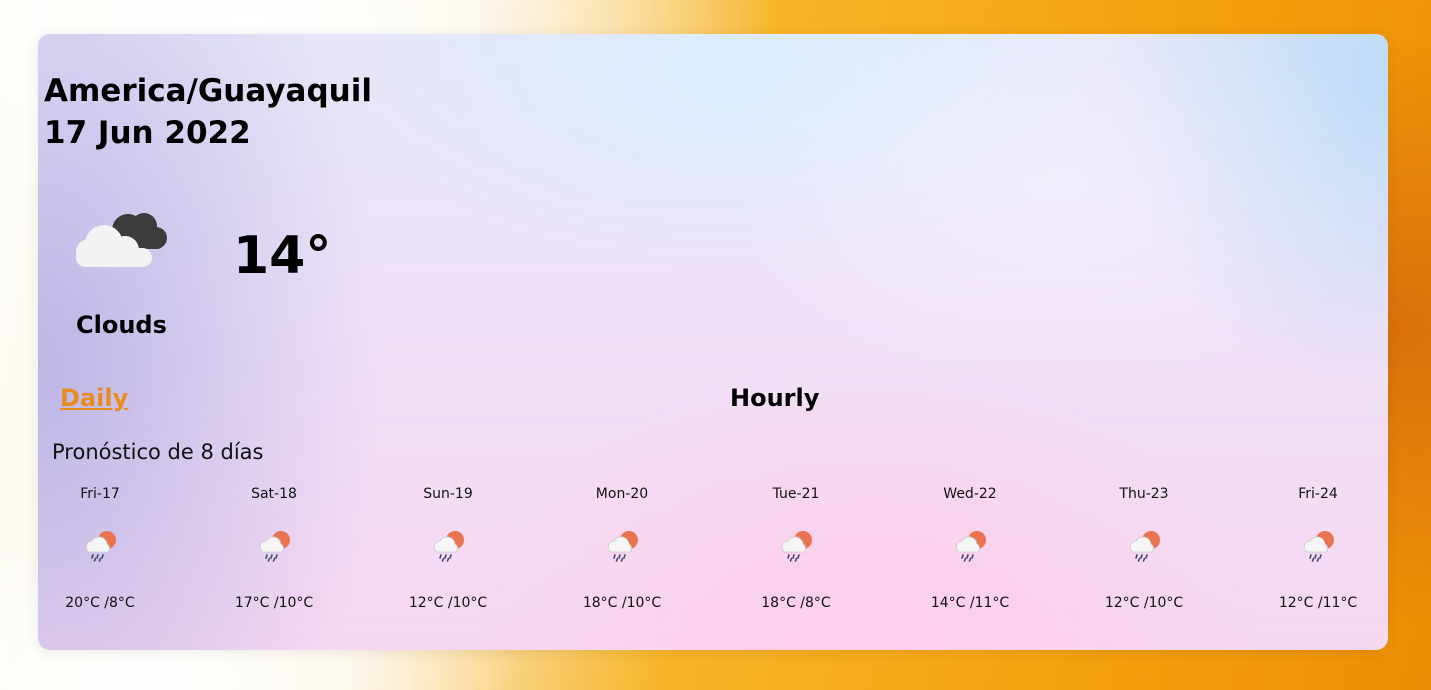 The height and width of the screenshot is (690, 1431). What do you see at coordinates (796, 494) in the screenshot?
I see `forecast-day-name: Tue-21` at bounding box center [796, 494].